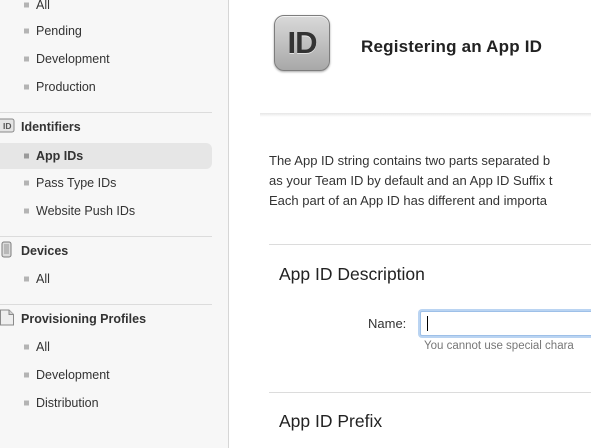  I want to click on header-divider, so click(425, 115).